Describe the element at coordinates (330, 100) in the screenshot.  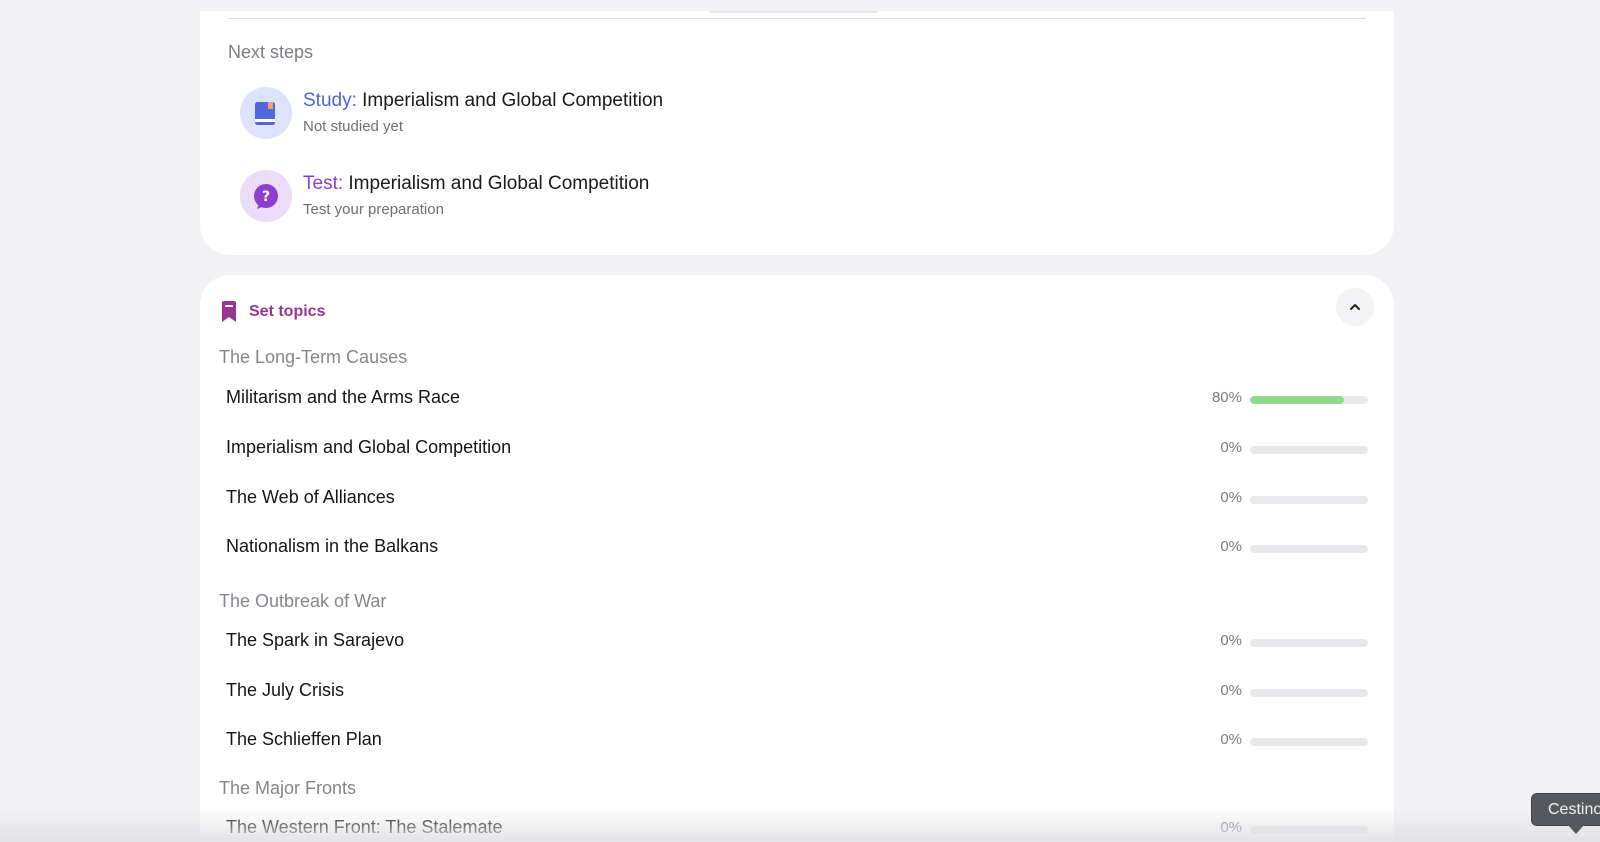
I see `step-kind-label: Study:` at that location.